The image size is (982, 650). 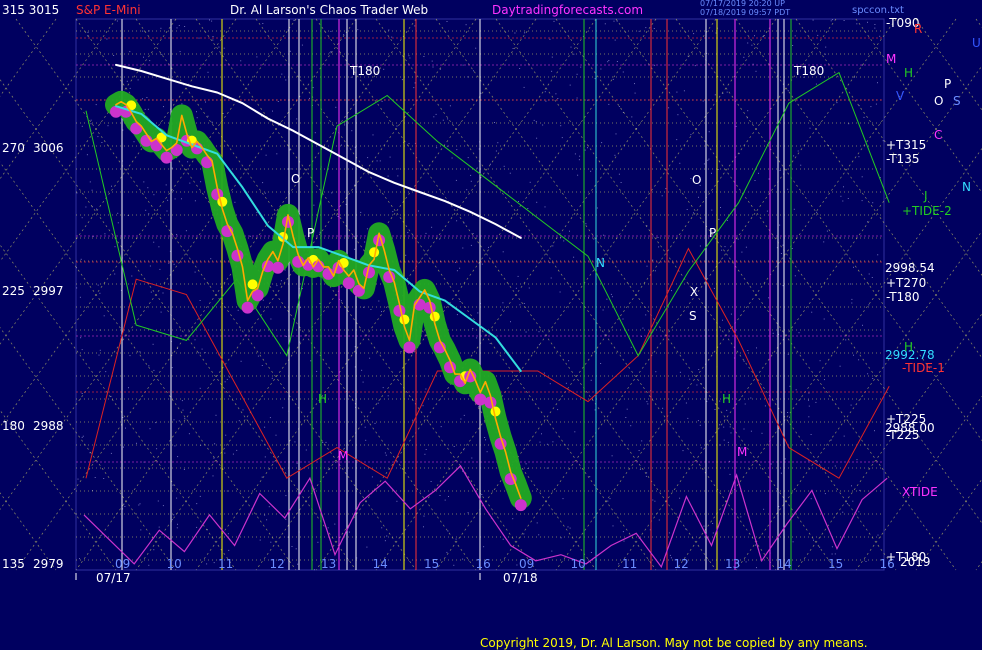 I want to click on planet-letter: C, so click(x=938, y=135).